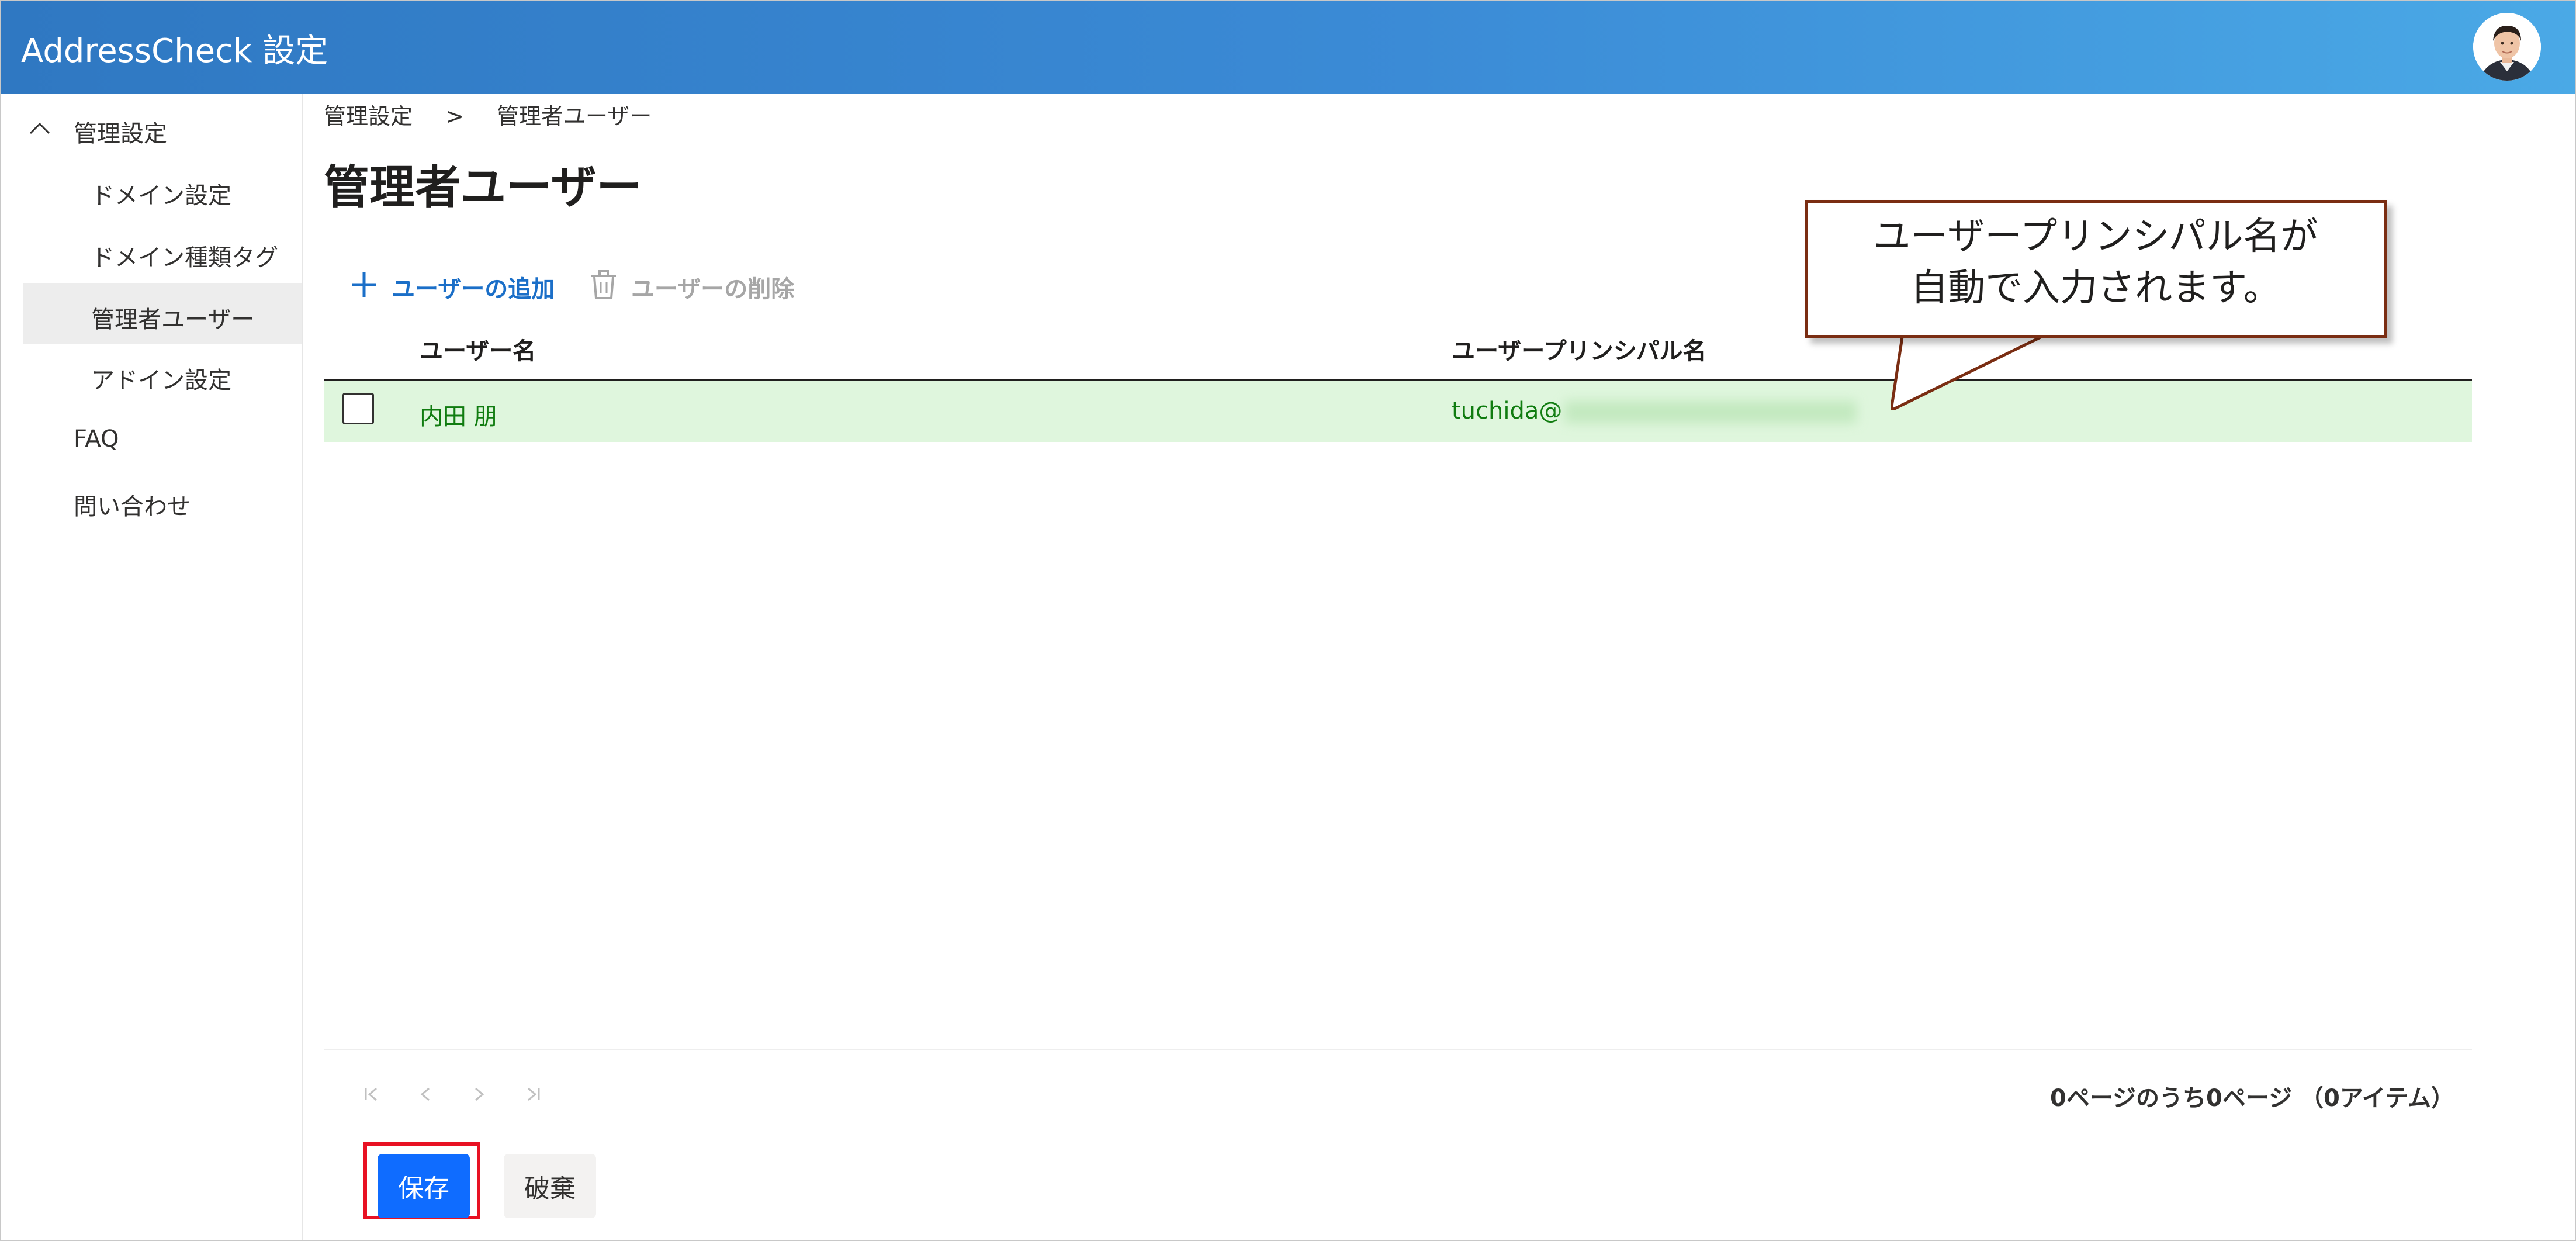  I want to click on sidebar-item-label: FAQ, so click(97, 439).